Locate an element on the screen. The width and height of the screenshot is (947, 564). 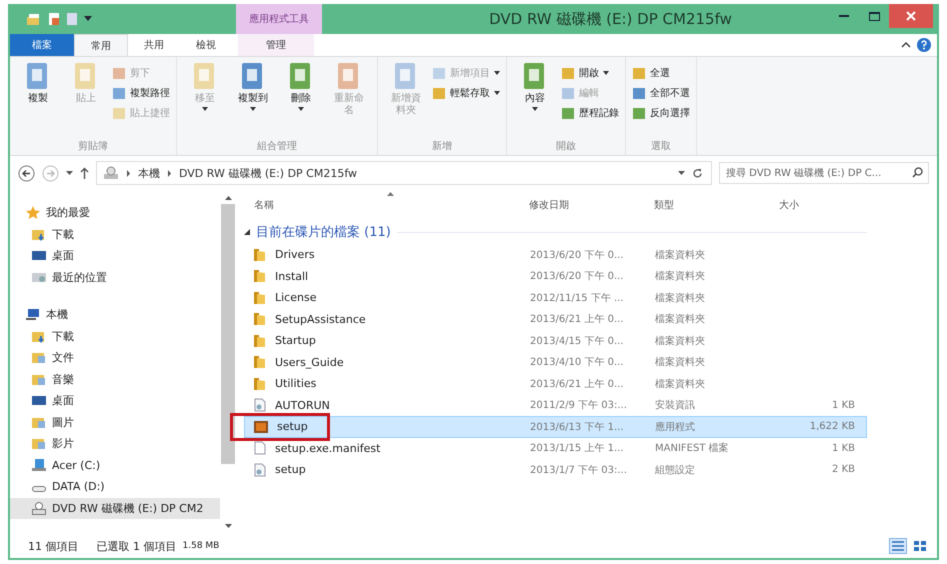
nav-item: 文件 is located at coordinates (115, 357).